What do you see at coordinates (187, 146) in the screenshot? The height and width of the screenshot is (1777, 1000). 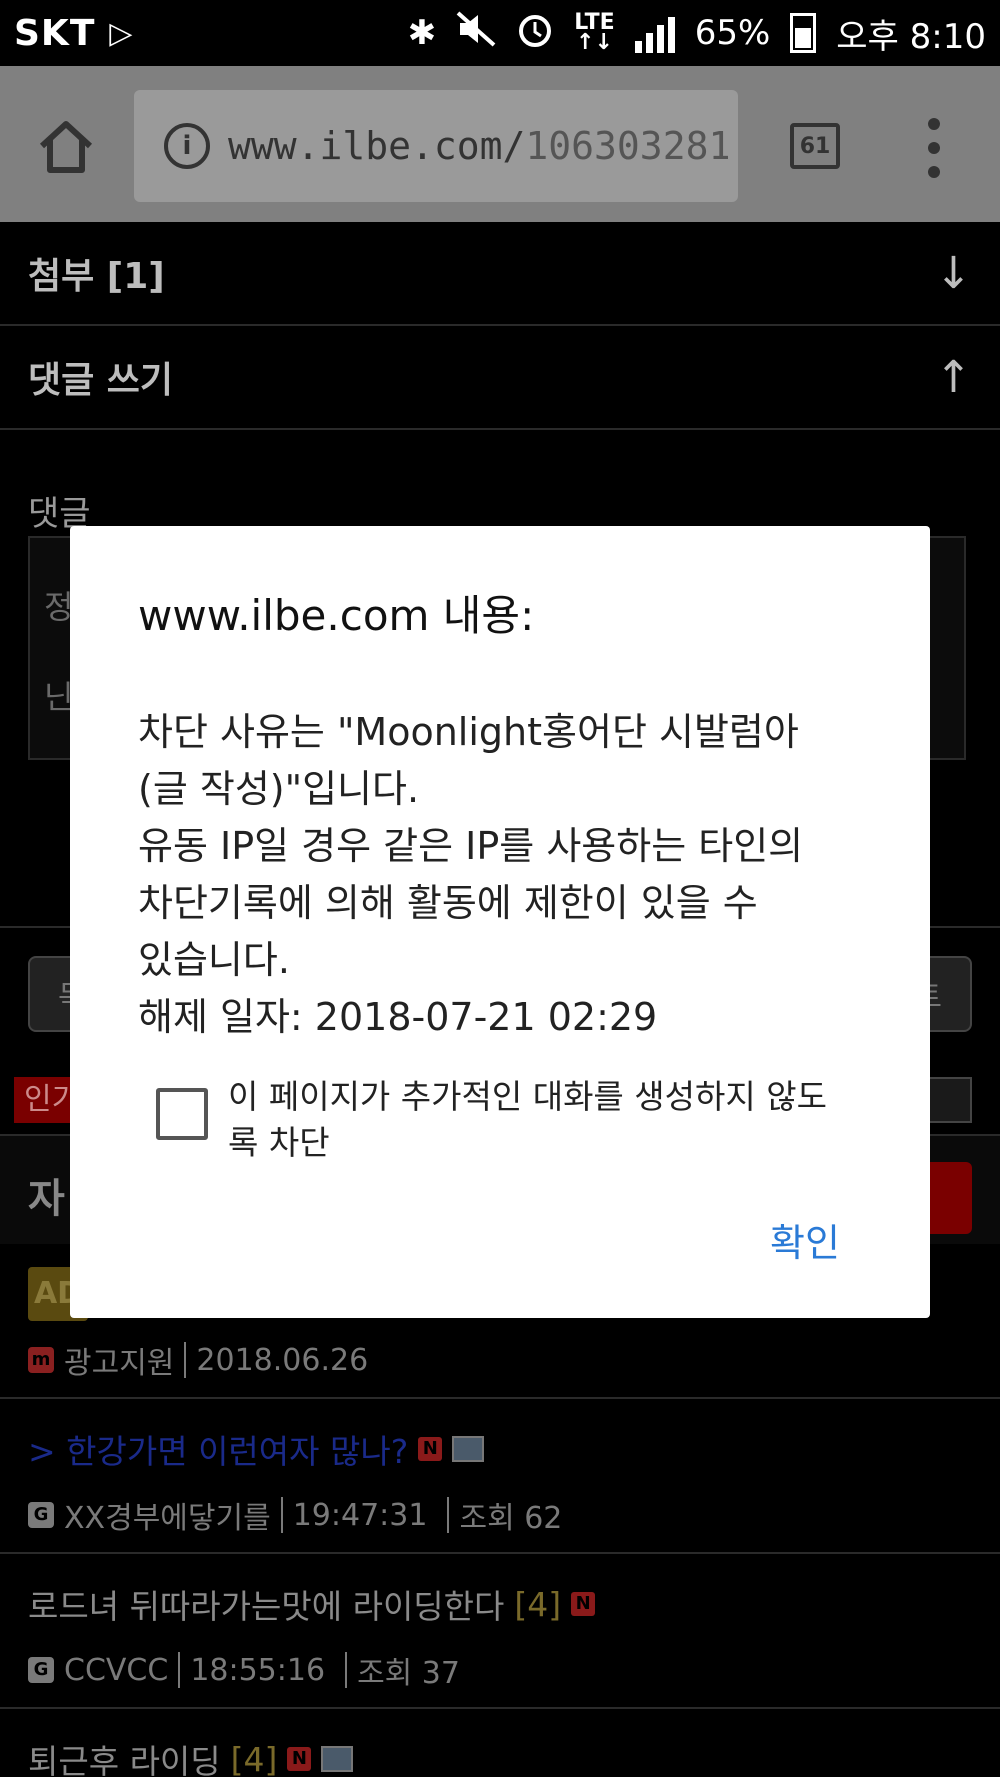 I see `info-icon: i` at bounding box center [187, 146].